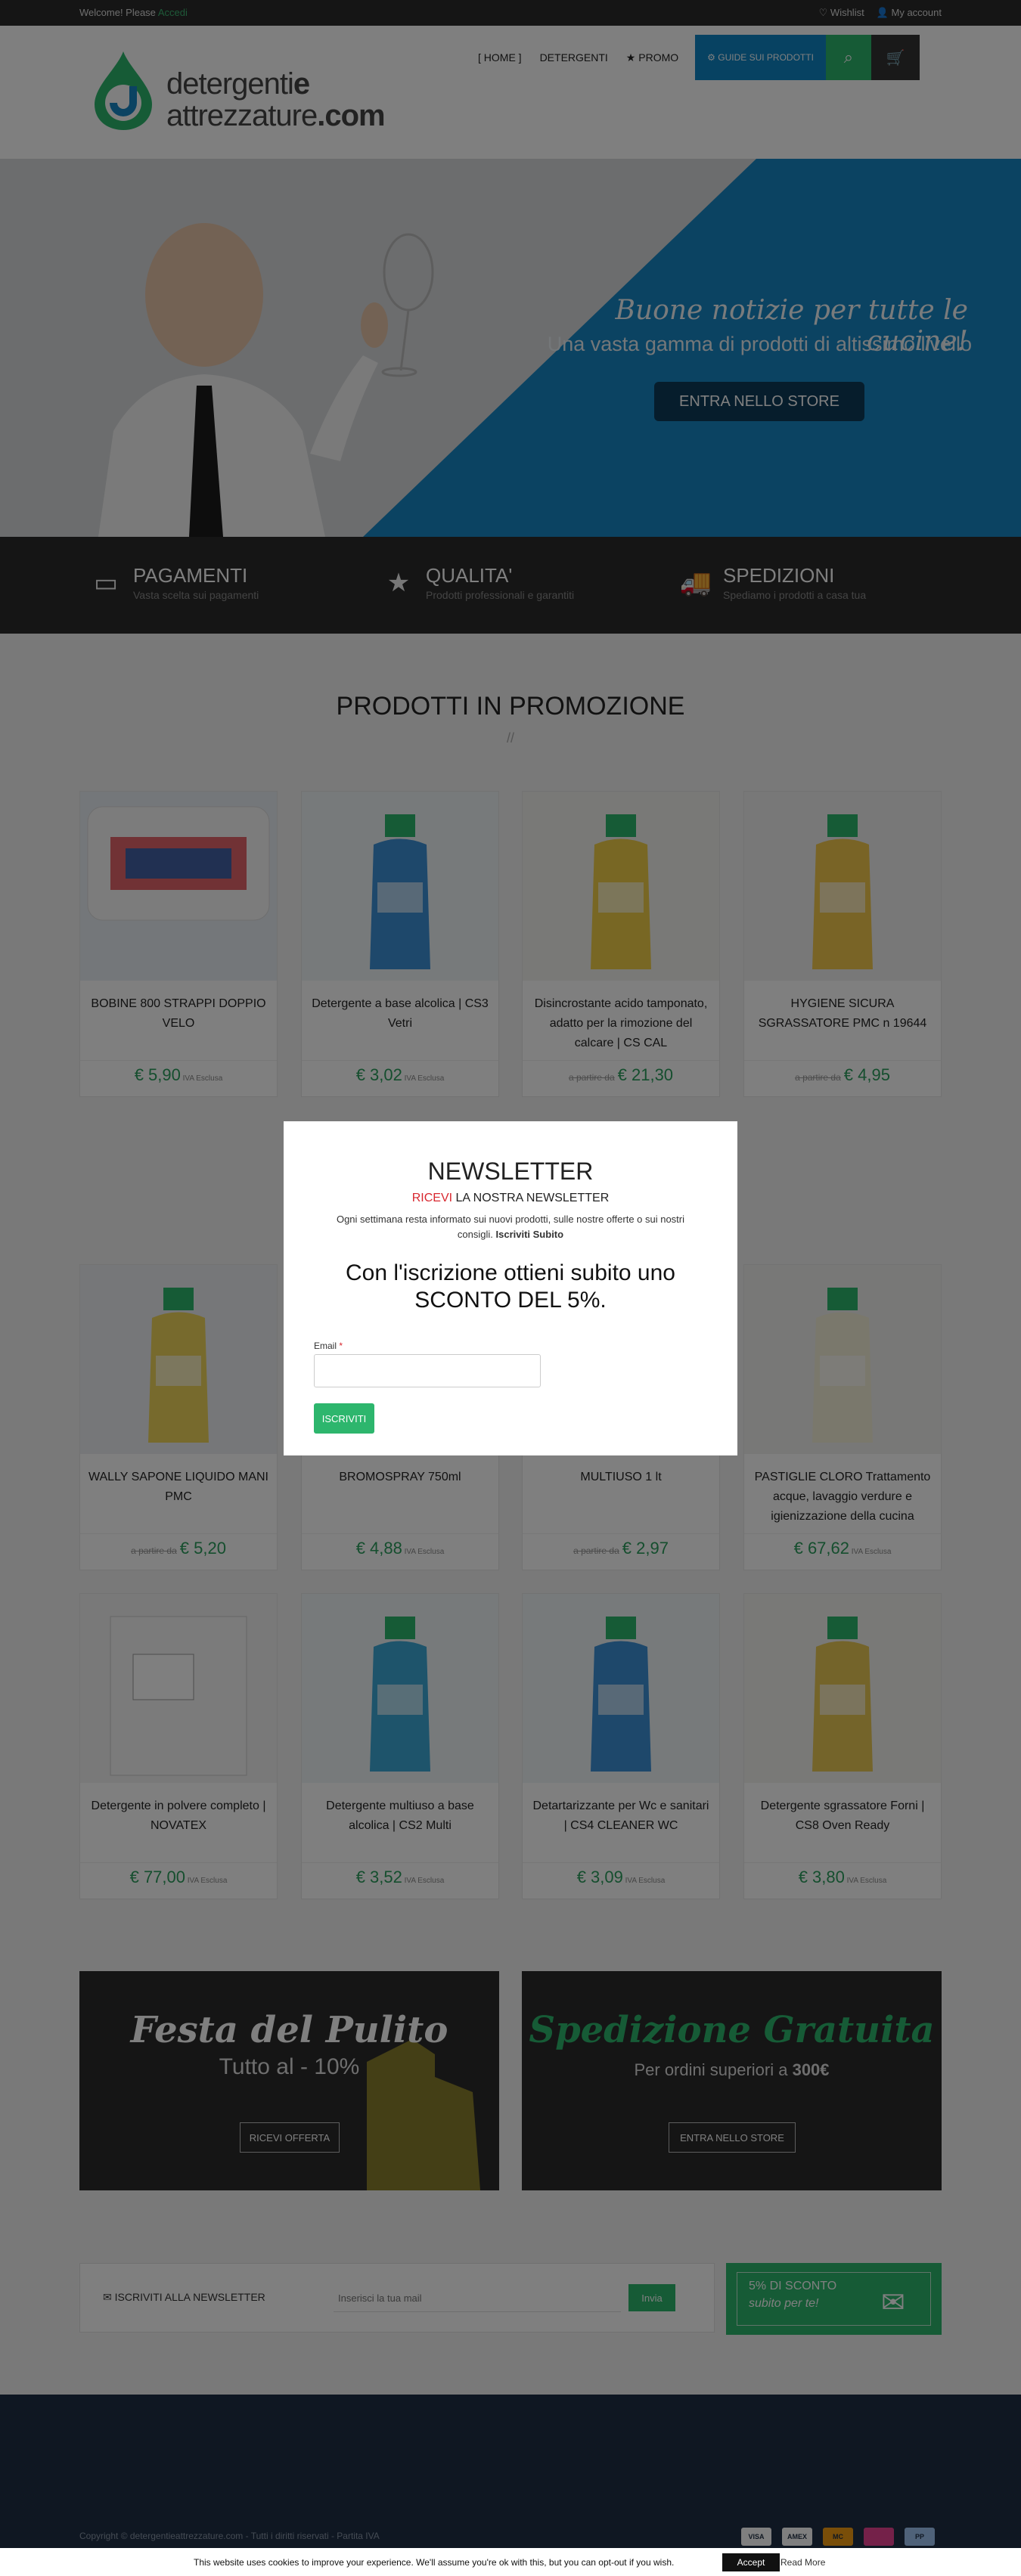  Describe the element at coordinates (751, 2562) in the screenshot. I see `cookie-accept-button: Accept` at that location.